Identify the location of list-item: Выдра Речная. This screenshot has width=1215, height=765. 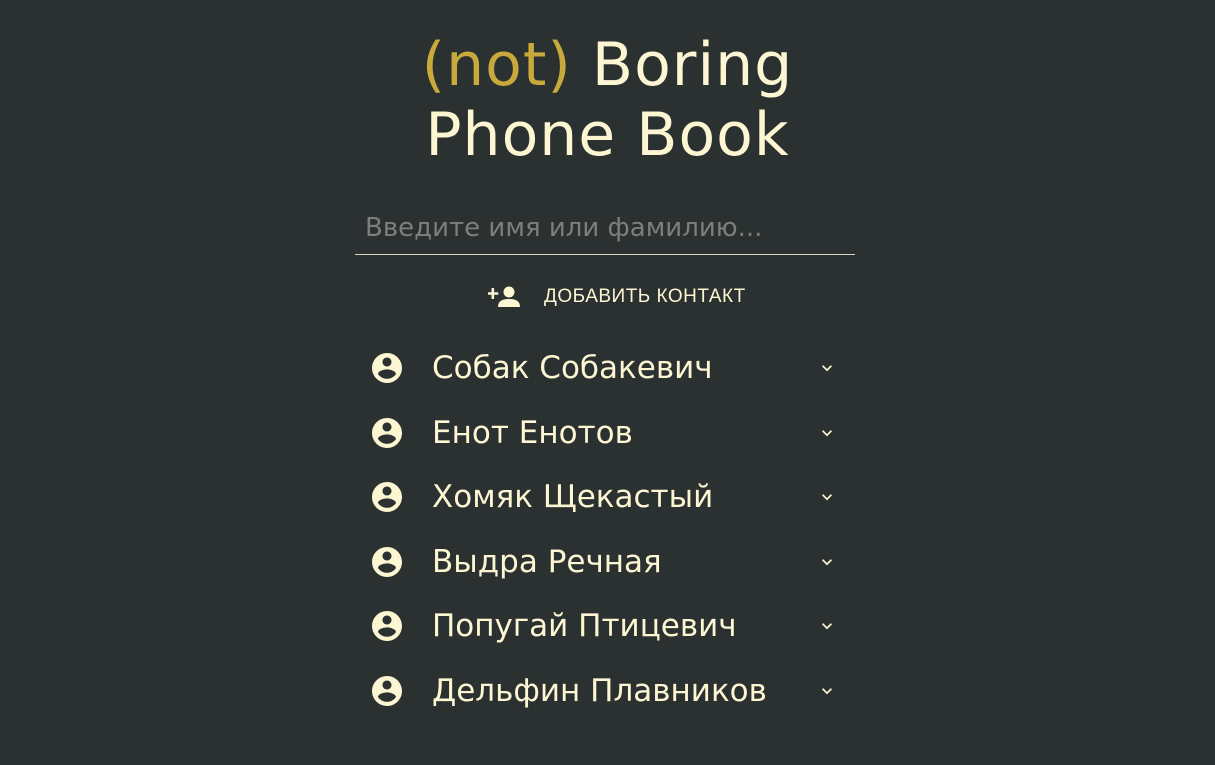
(605, 562).